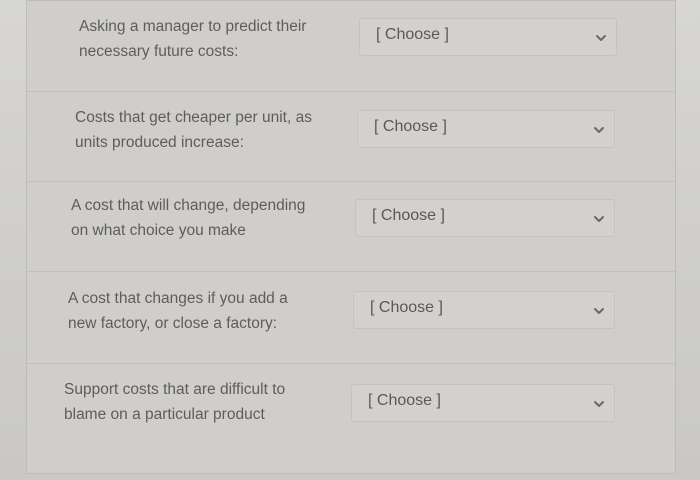 The image size is (700, 480). What do you see at coordinates (158, 230) in the screenshot?
I see `question-3-line-2: on what choice you make` at bounding box center [158, 230].